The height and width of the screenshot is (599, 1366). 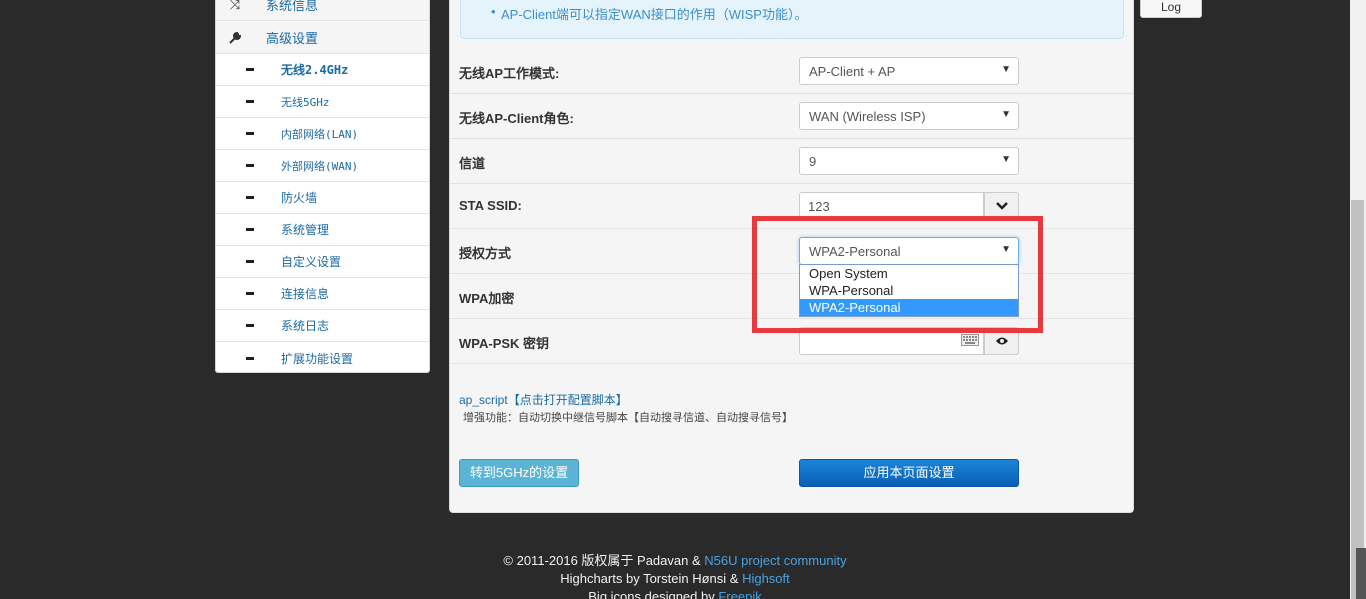 I want to click on channel-select: 9 ▼, so click(x=909, y=161).